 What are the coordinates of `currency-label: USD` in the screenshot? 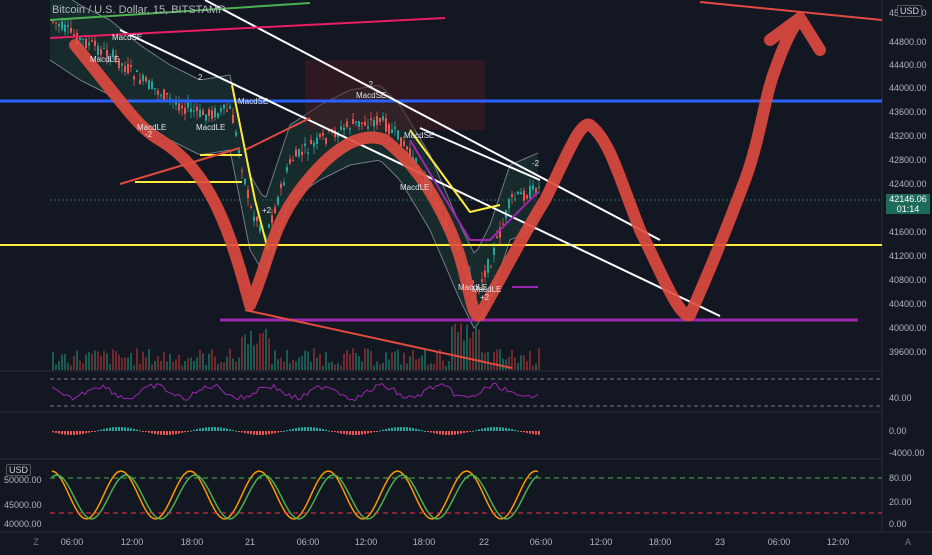 It's located at (910, 11).